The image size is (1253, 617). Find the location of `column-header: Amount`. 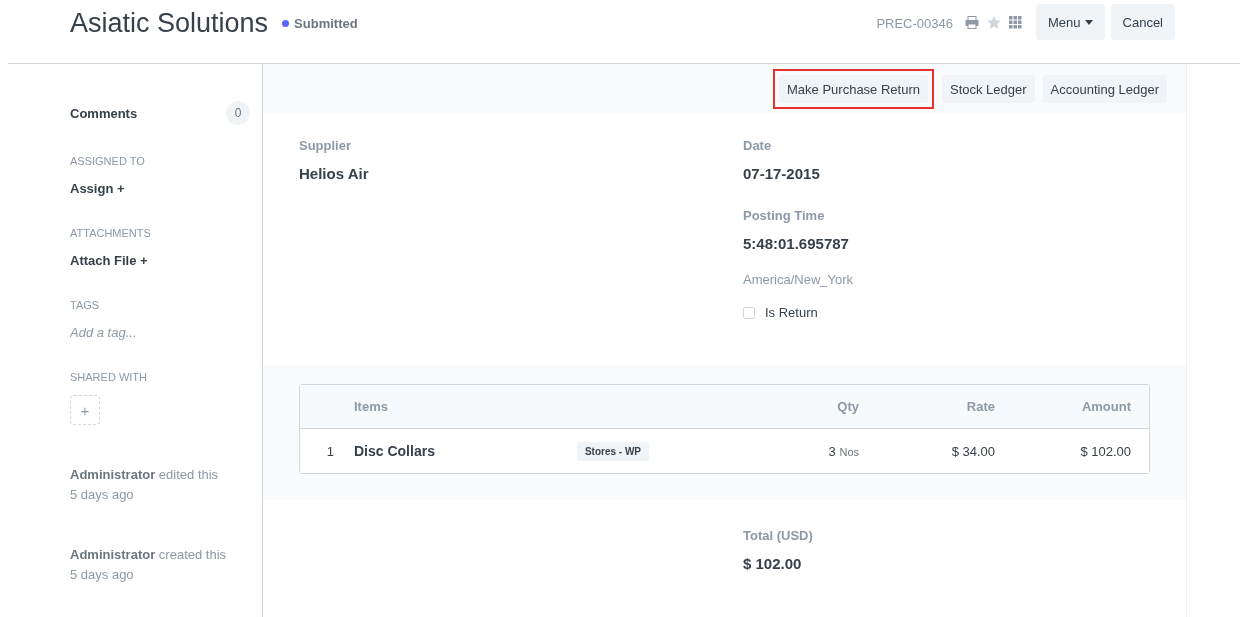

column-header: Amount is located at coordinates (1105, 406).